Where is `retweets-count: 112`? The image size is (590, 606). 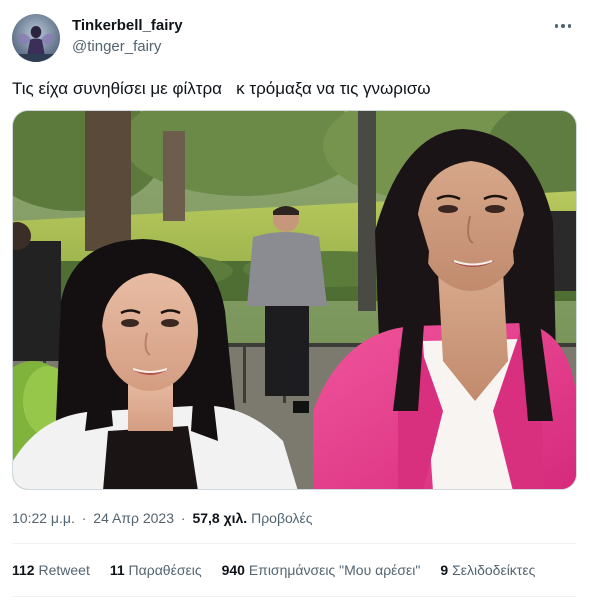 retweets-count: 112 is located at coordinates (23, 570).